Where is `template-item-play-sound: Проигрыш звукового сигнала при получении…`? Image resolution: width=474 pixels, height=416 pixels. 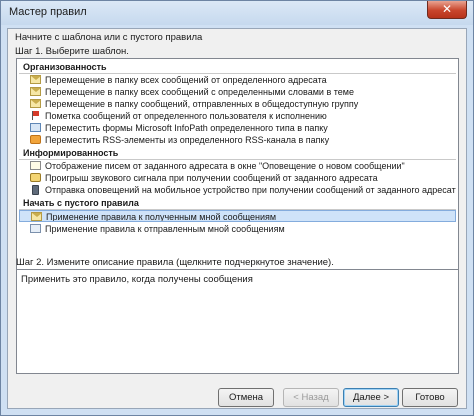 template-item-play-sound: Проигрыш звукового сигнала при получении… is located at coordinates (237, 178).